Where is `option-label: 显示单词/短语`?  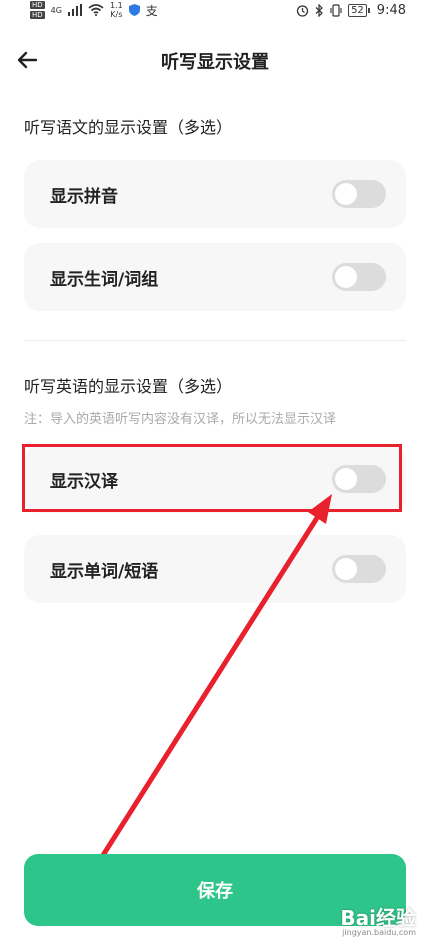
option-label: 显示单词/短语 is located at coordinates (104, 572).